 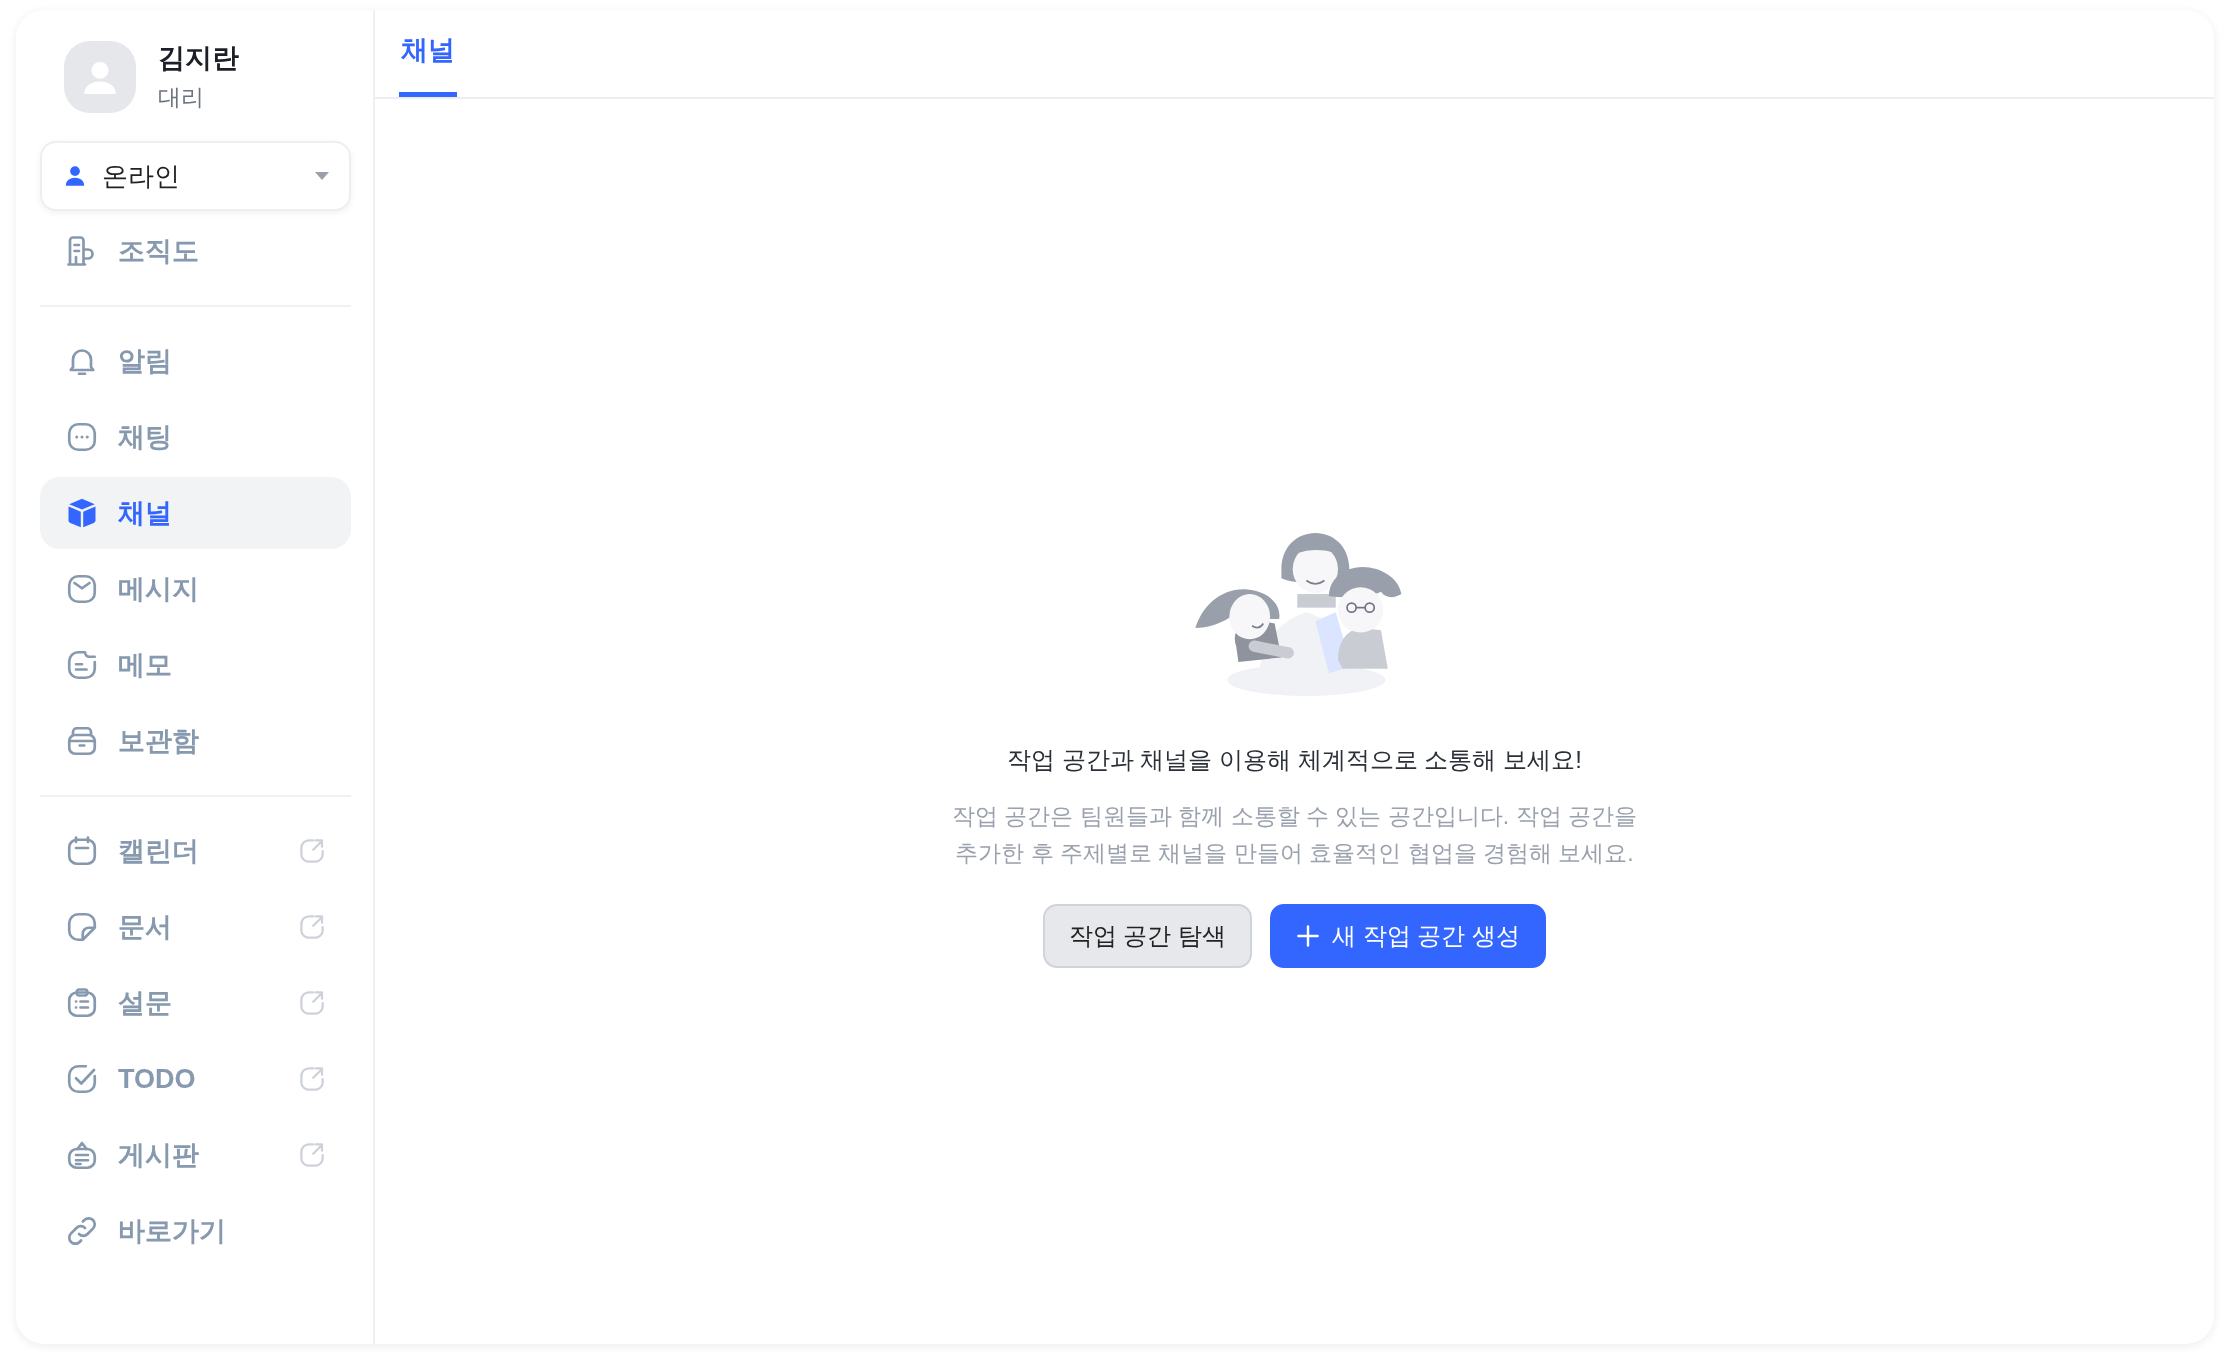 What do you see at coordinates (195, 437) in the screenshot?
I see `sidebar-item: 채팅` at bounding box center [195, 437].